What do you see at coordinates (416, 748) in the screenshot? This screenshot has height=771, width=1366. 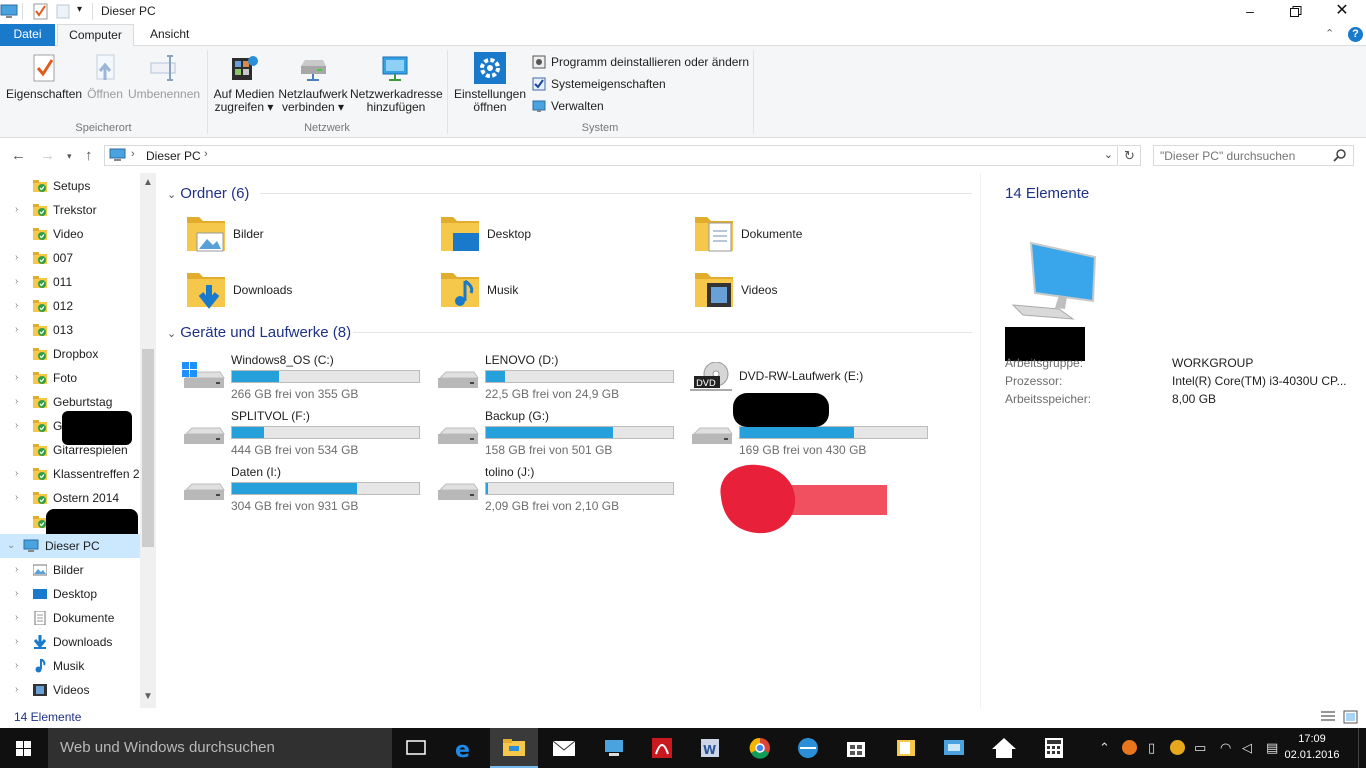 I see `task-view-button` at bounding box center [416, 748].